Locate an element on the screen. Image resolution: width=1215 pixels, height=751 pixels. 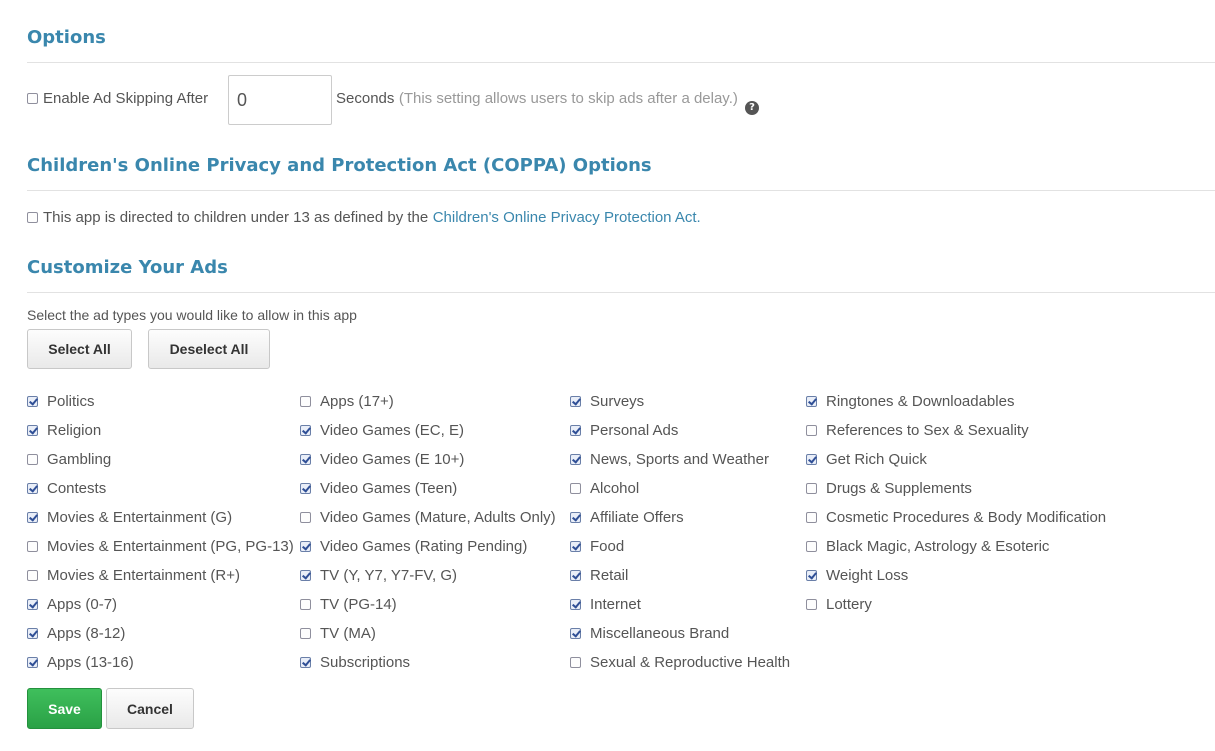
cancel-button: Cancel is located at coordinates (150, 708).